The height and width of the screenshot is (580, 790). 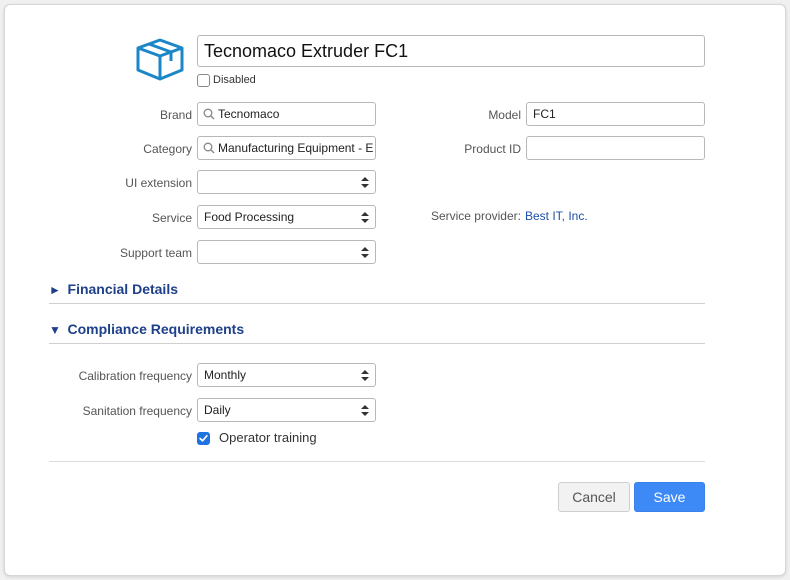 What do you see at coordinates (137, 411) in the screenshot?
I see `sanitation-frequency-label: Sanitation frequency` at bounding box center [137, 411].